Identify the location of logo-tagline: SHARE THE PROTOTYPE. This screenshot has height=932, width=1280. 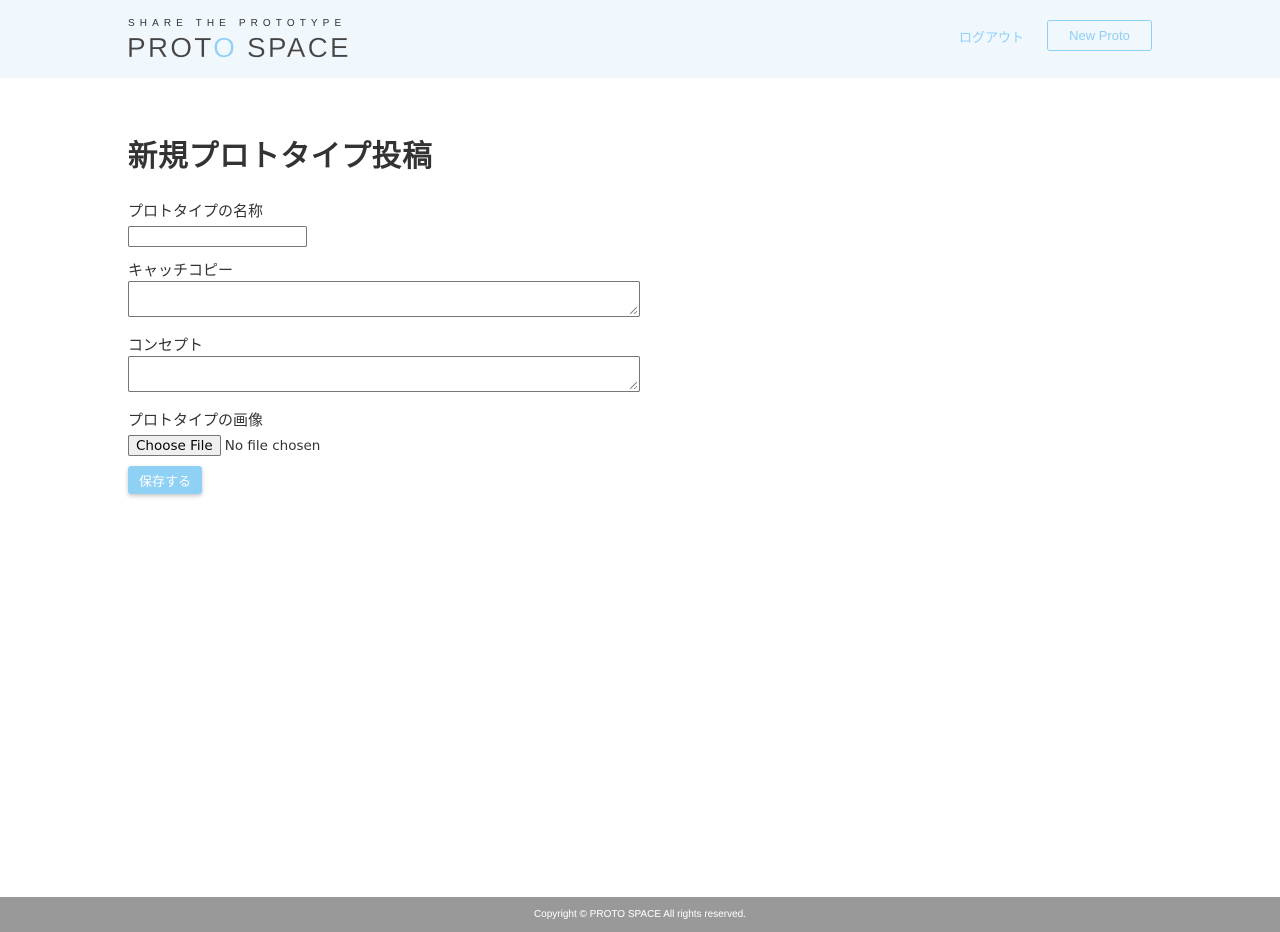
(237, 23).